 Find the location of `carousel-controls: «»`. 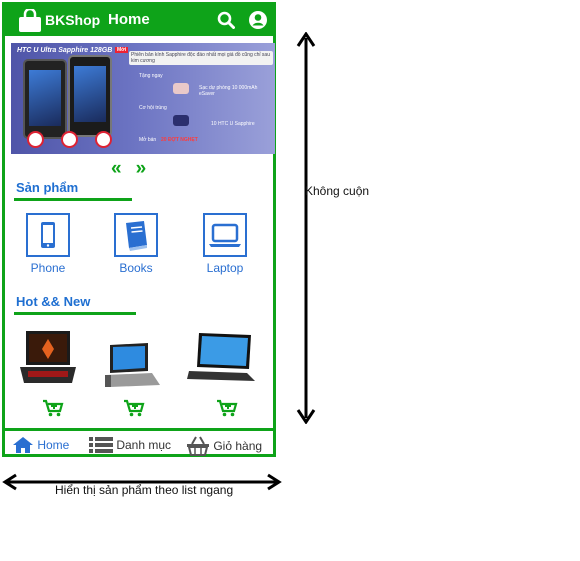

carousel-controls: «» is located at coordinates (135, 169).